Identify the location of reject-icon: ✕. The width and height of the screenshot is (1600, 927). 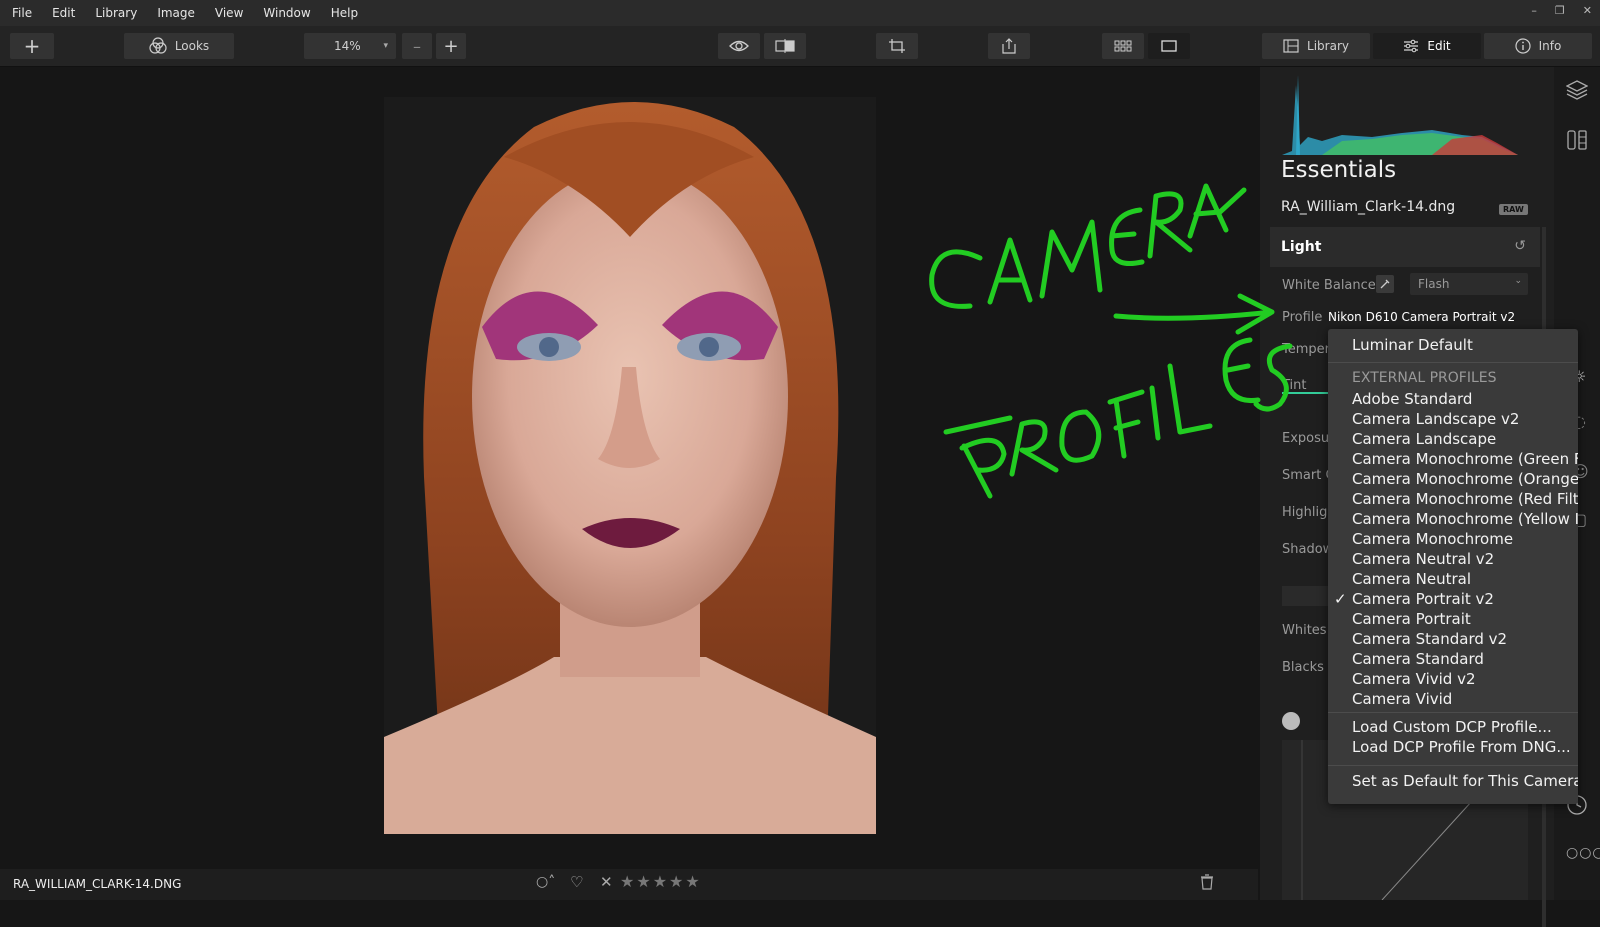
(606, 882).